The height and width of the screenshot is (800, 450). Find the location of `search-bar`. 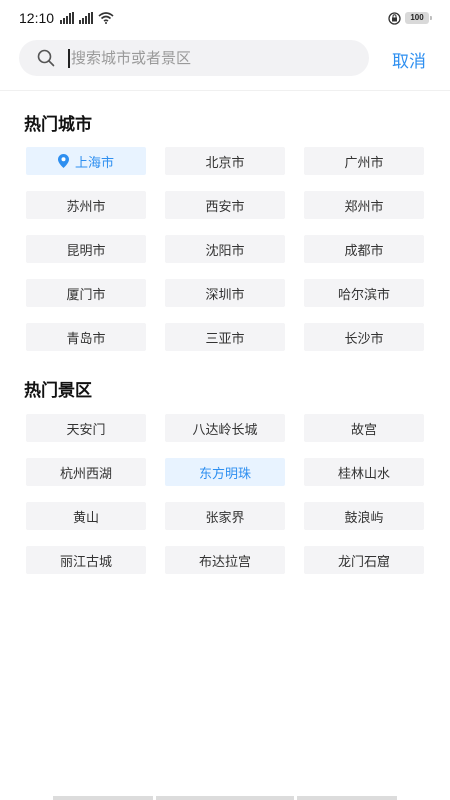

search-bar is located at coordinates (194, 58).